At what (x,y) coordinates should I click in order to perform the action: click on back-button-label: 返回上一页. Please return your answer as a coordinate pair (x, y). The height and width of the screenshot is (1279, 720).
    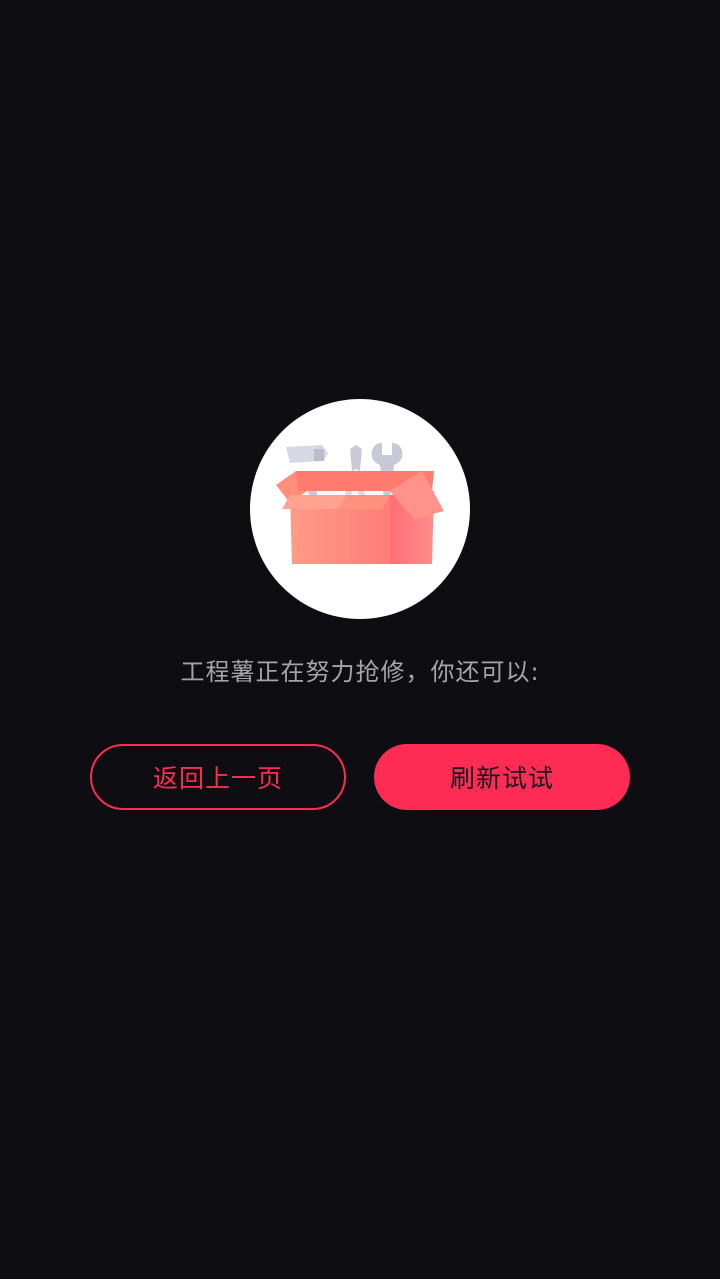
    Looking at the image, I should click on (217, 778).